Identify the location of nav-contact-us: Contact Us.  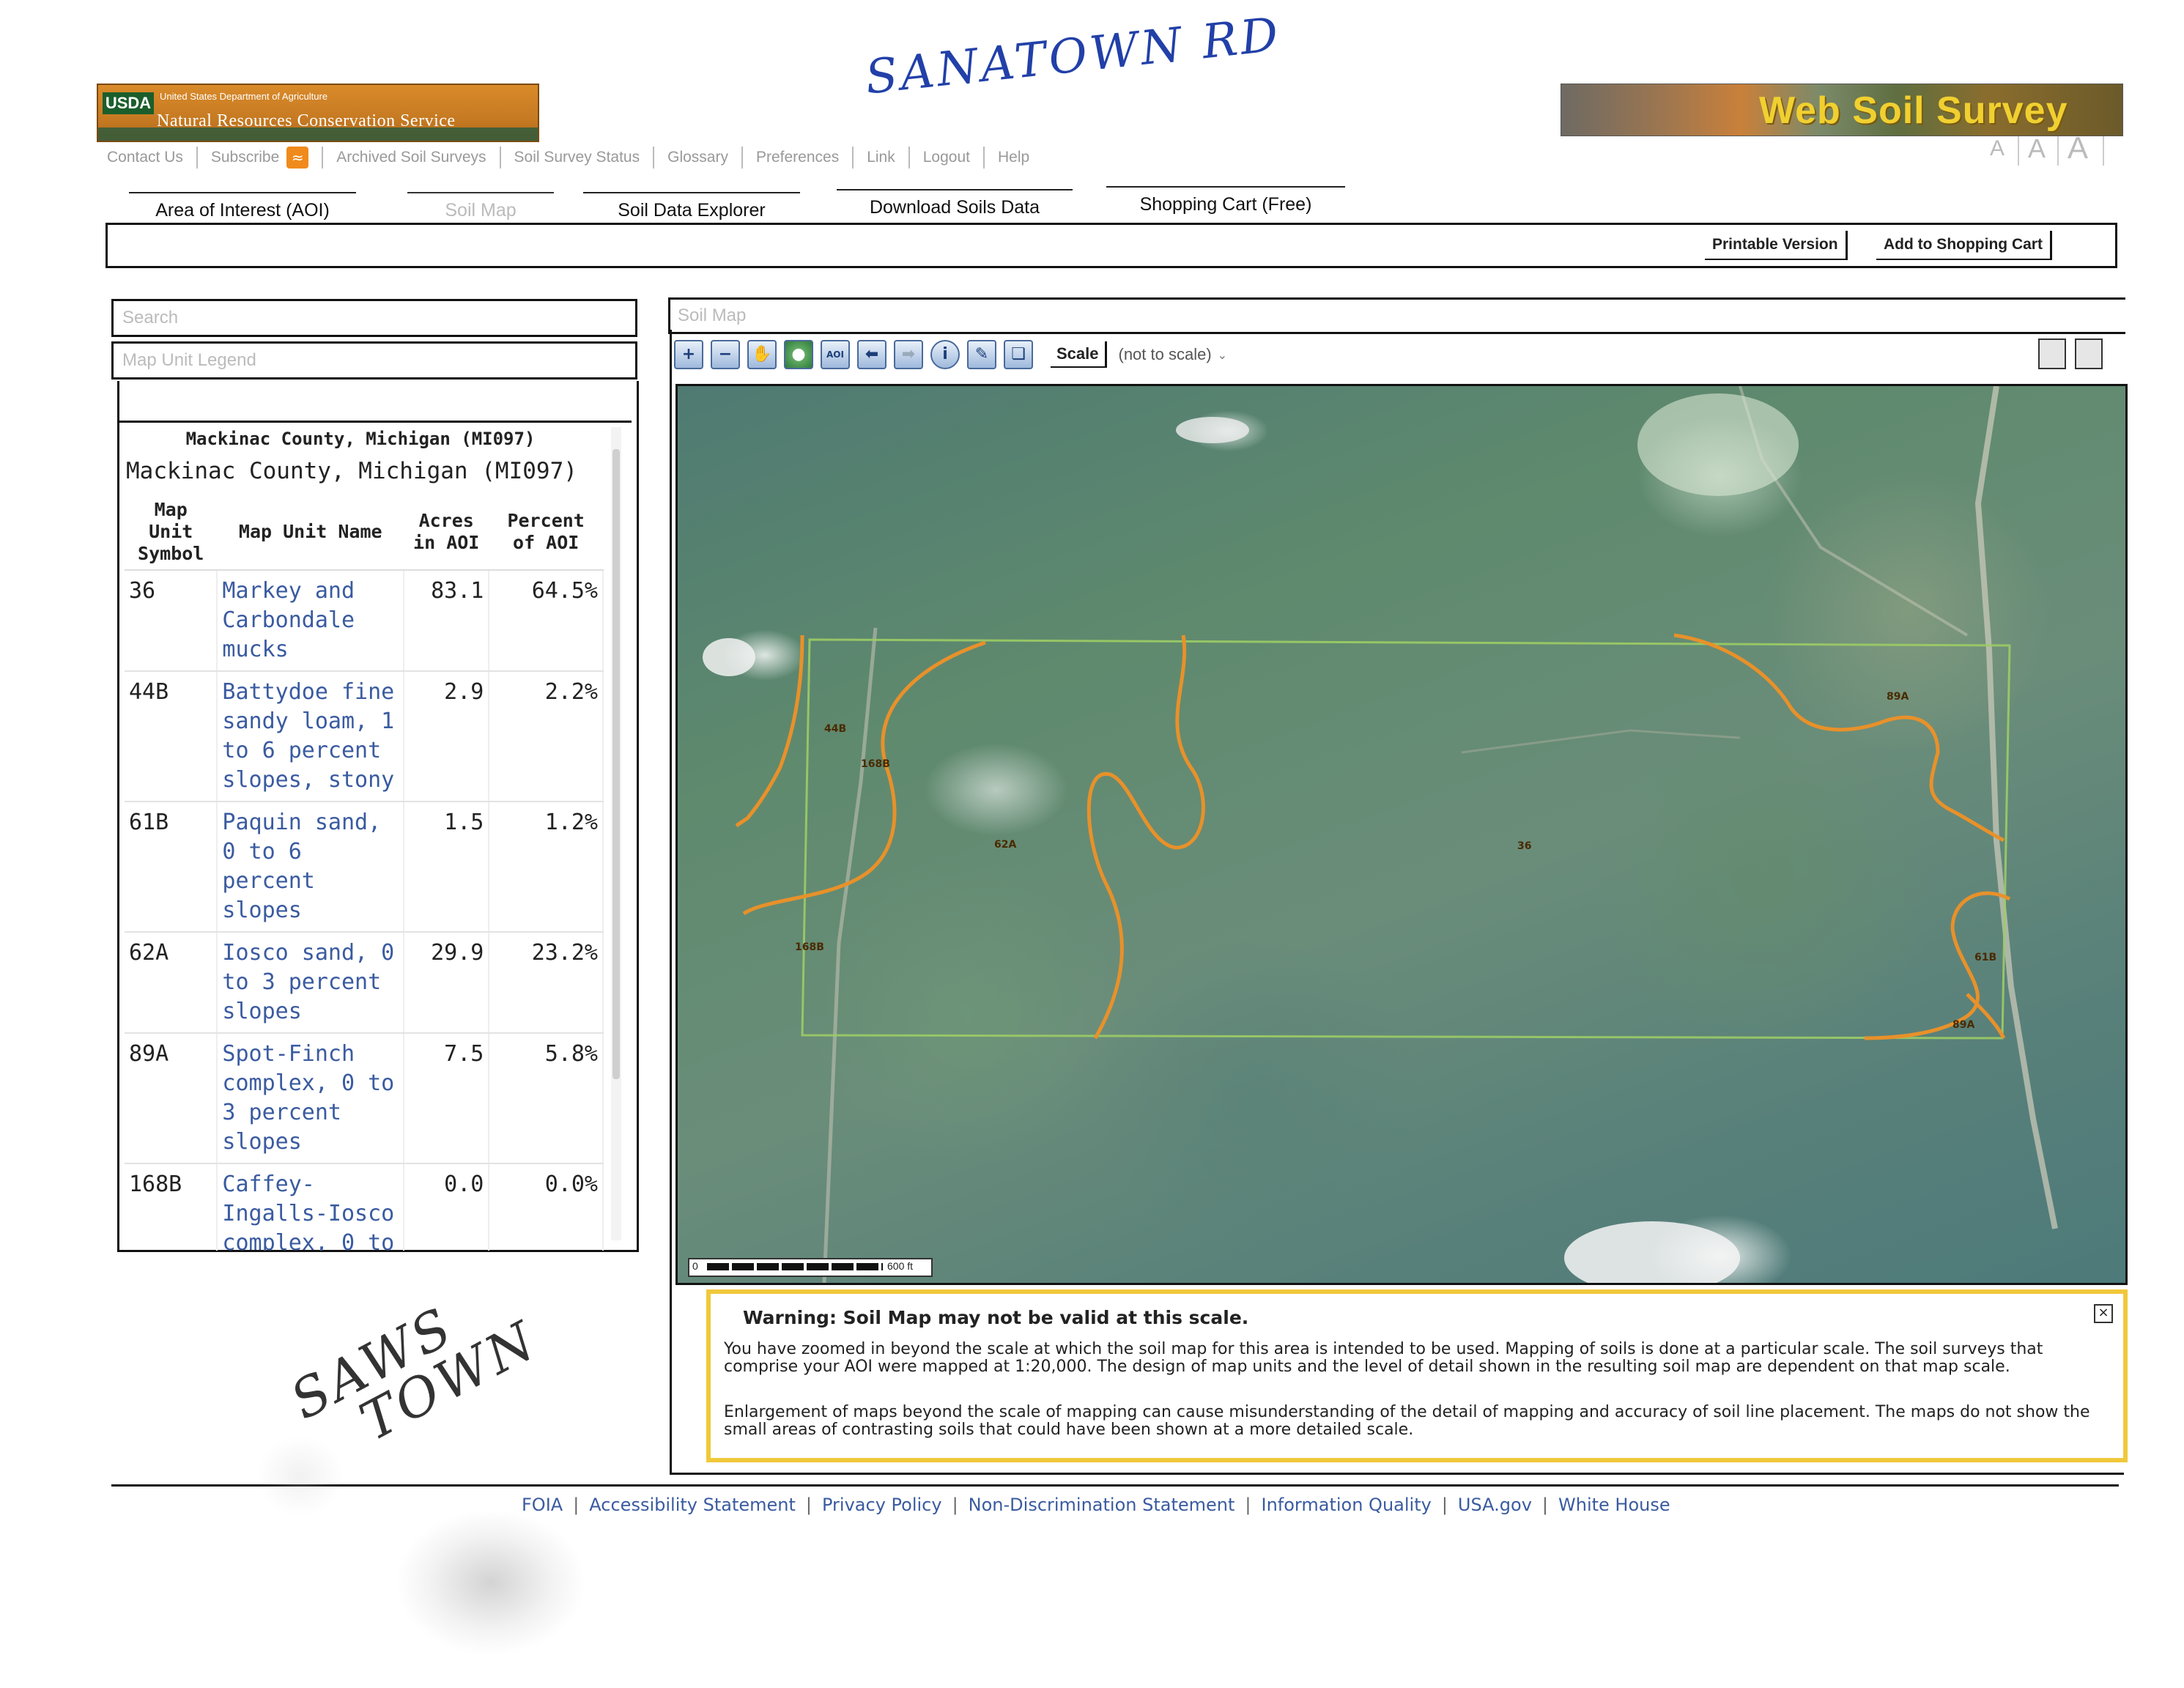
(145, 157).